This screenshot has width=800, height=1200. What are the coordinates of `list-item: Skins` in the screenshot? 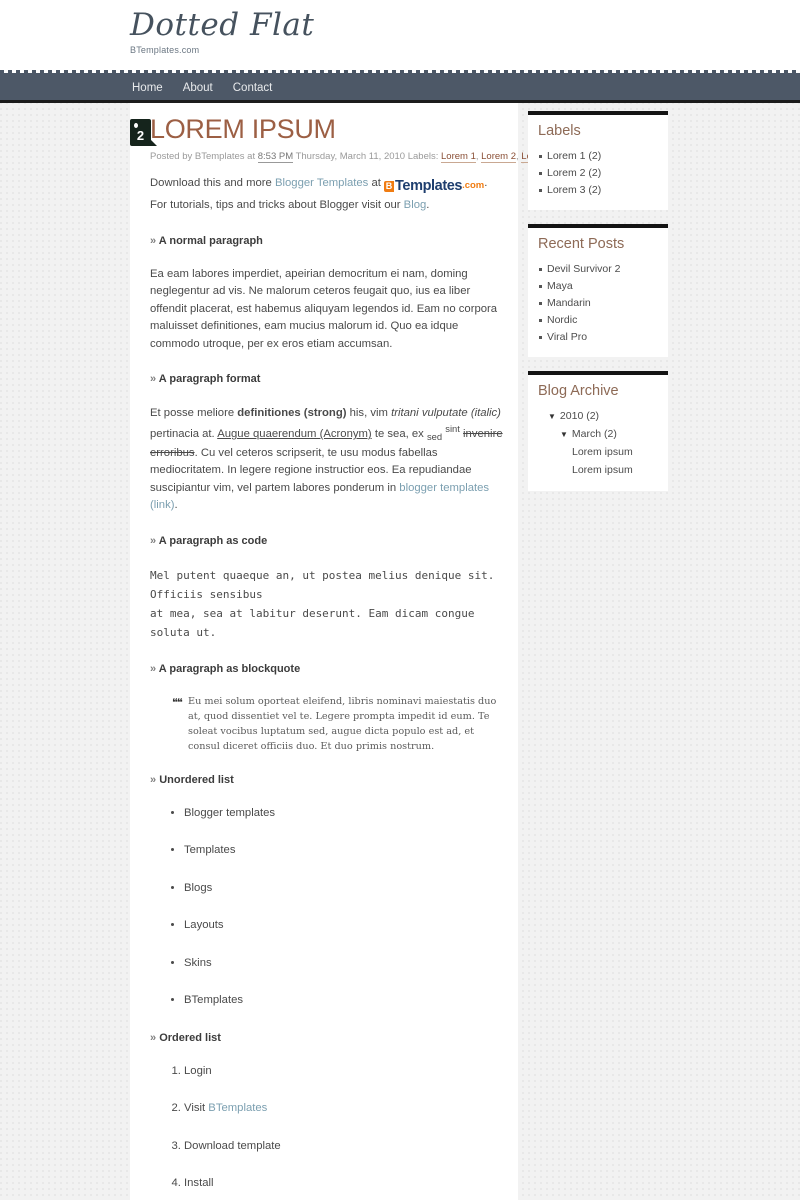 It's located at (344, 964).